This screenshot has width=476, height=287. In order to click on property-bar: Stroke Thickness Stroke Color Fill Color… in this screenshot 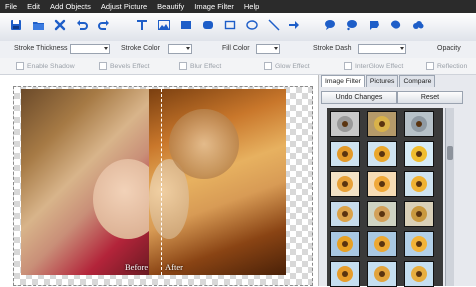, I will do `click(238, 50)`.